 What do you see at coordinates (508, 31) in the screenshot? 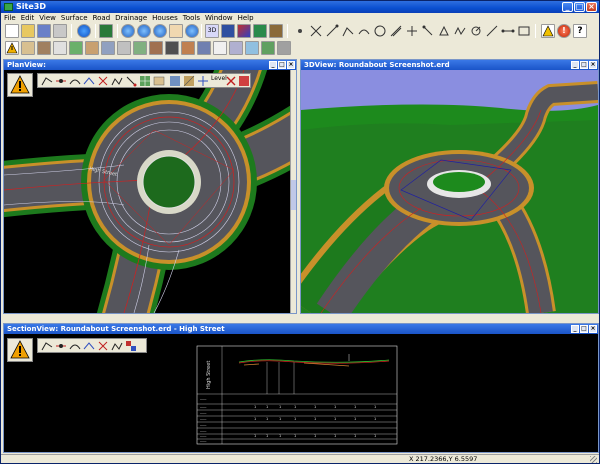
I see `dimension-icon` at bounding box center [508, 31].